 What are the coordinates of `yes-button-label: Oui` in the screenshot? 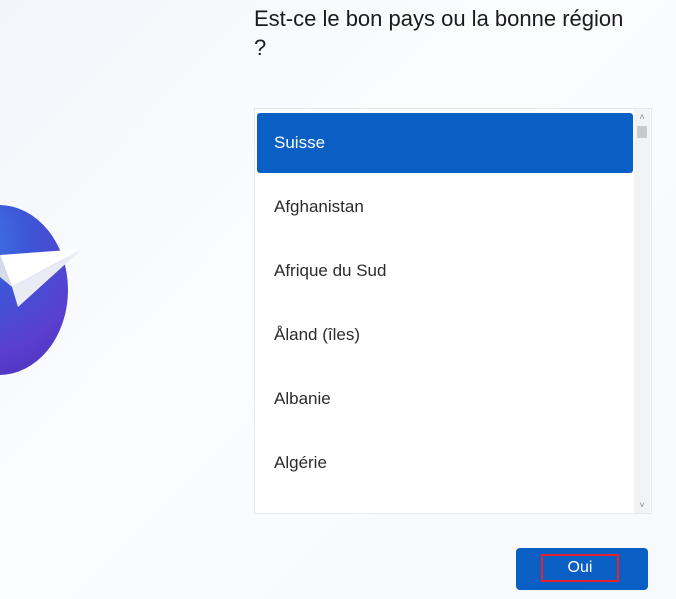 It's located at (580, 567).